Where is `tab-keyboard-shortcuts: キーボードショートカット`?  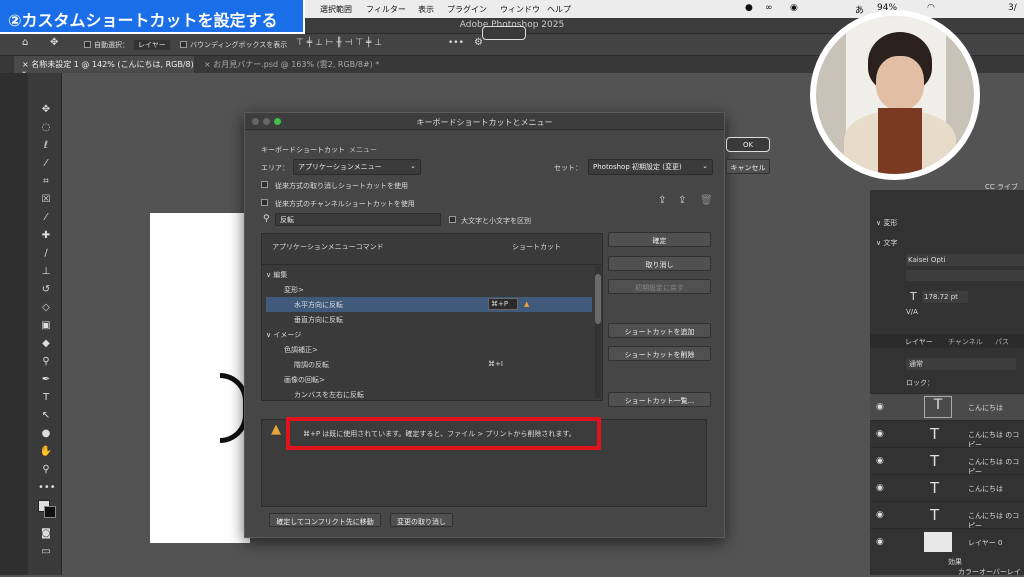
tab-keyboard-shortcuts: キーボードショートカット is located at coordinates (303, 150).